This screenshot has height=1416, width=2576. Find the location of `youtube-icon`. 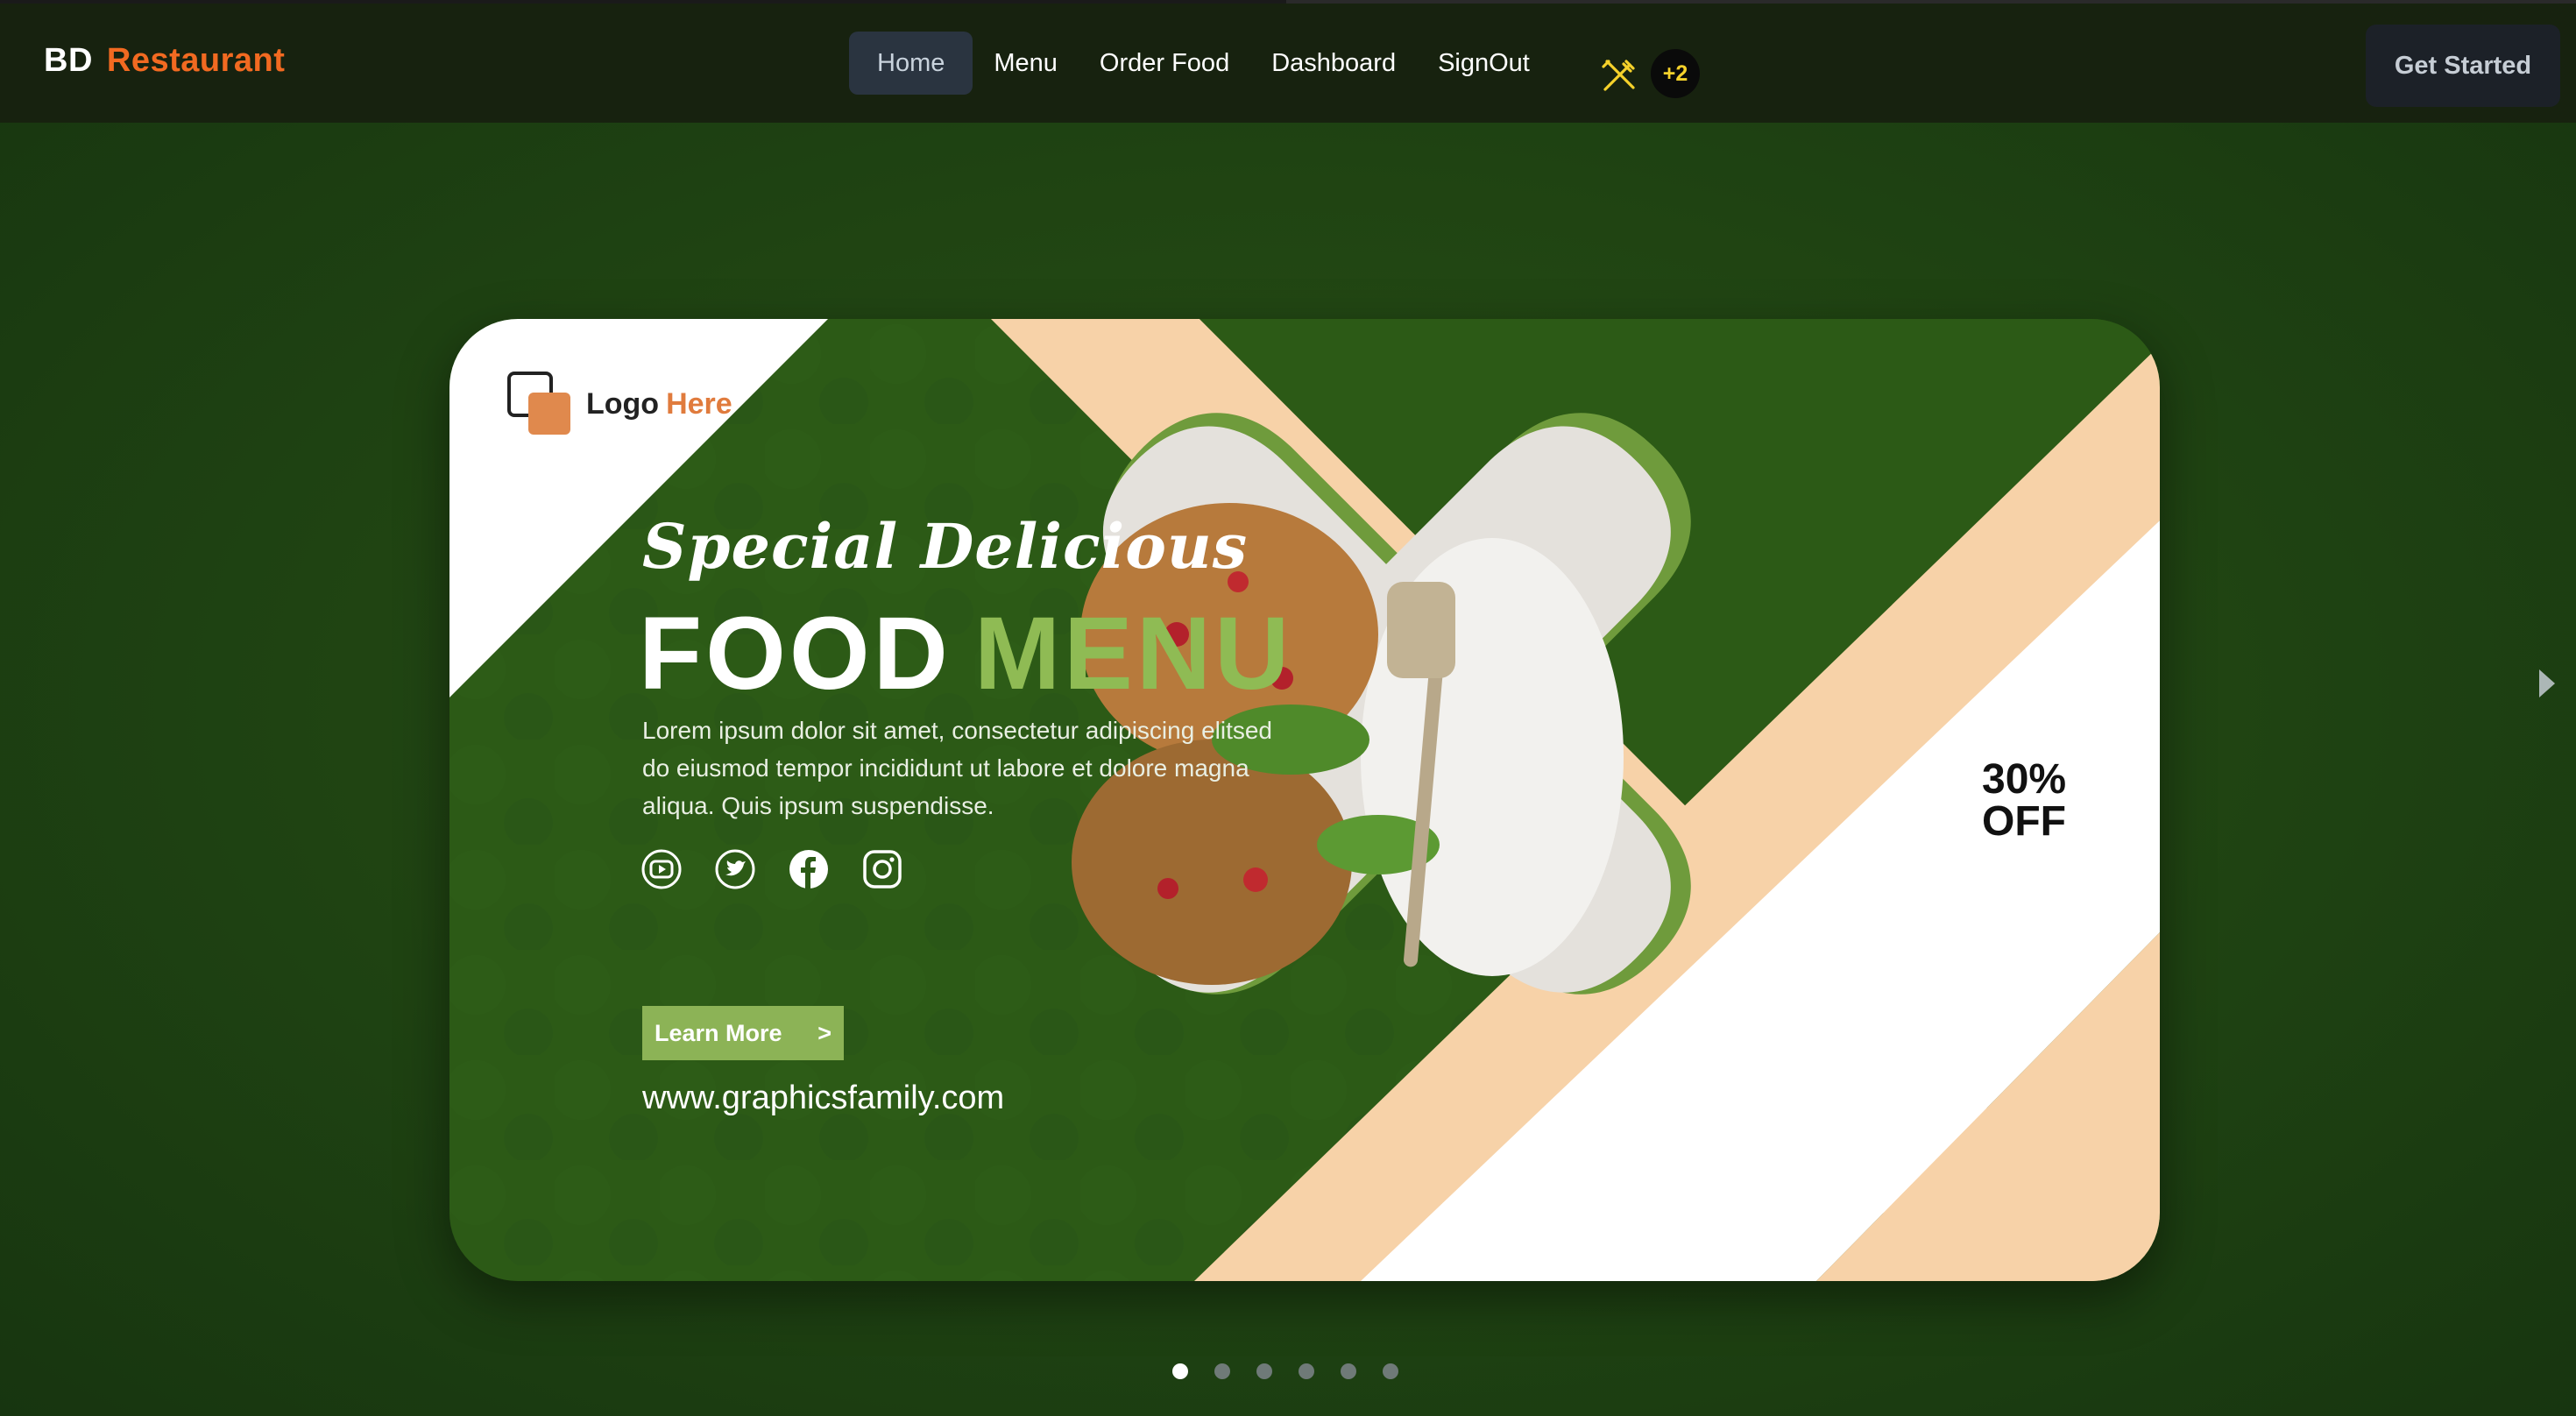

youtube-icon is located at coordinates (661, 869).